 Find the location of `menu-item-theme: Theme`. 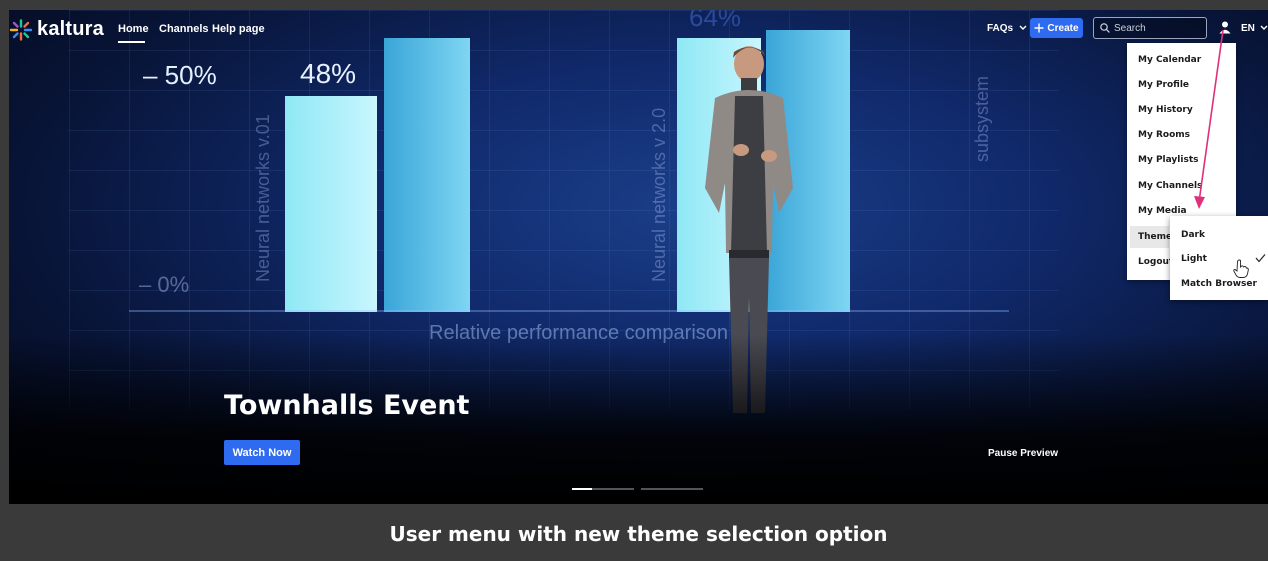

menu-item-theme: Theme is located at coordinates (1151, 237).